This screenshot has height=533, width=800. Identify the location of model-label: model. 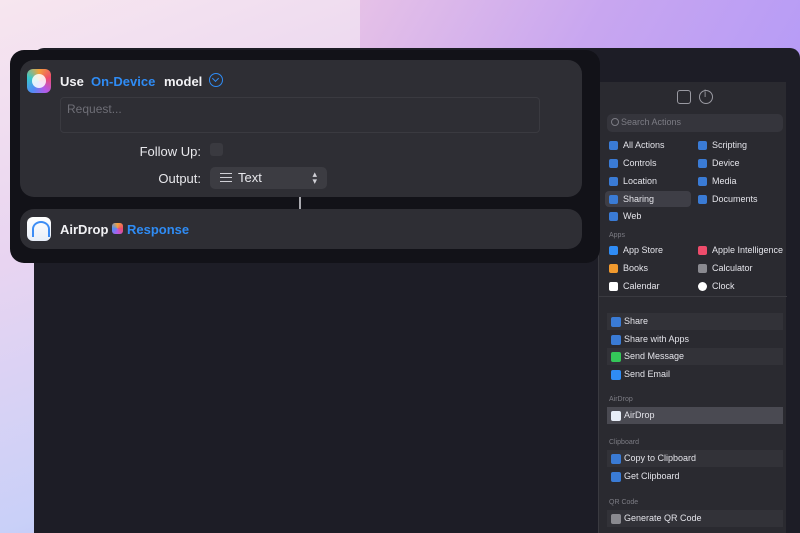
(183, 81).